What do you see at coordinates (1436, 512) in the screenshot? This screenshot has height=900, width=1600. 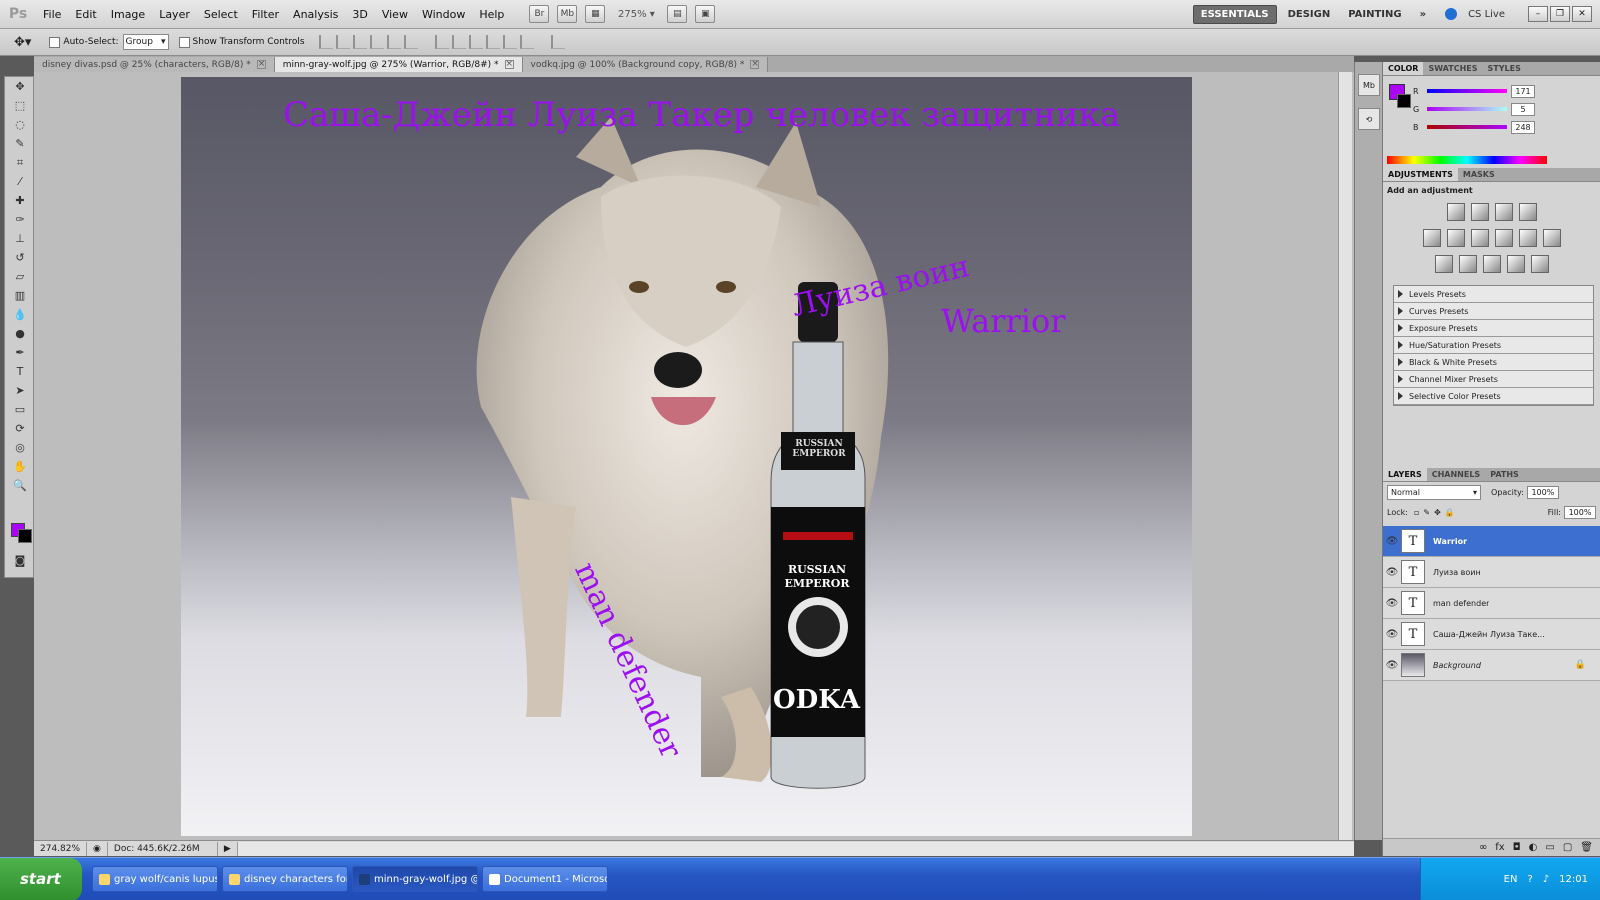 I see `lock-icons: ▫✎✥🔒` at bounding box center [1436, 512].